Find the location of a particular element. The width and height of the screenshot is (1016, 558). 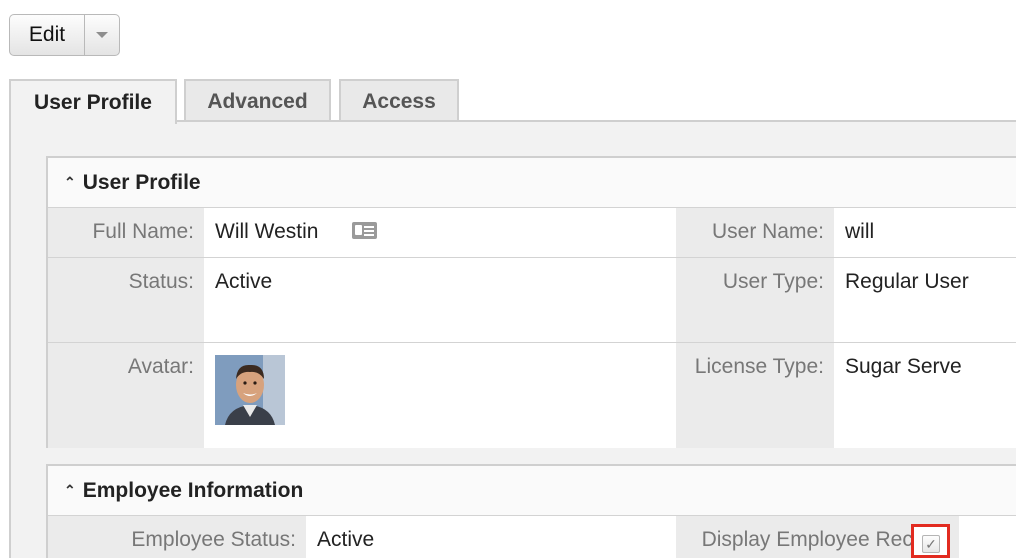

full-name-cell: Will Westin is located at coordinates (440, 232).